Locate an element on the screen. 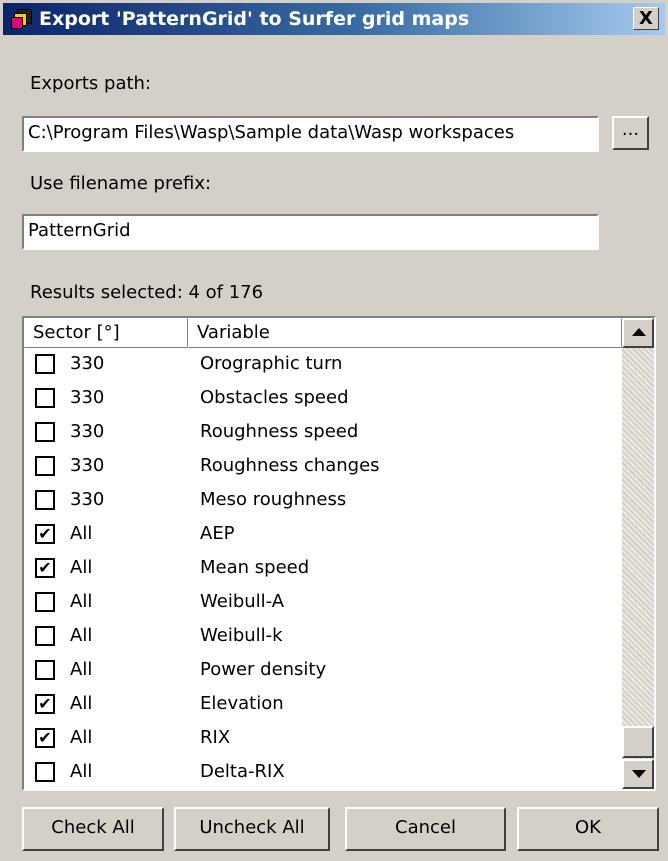 The width and height of the screenshot is (668, 861). column-header-variable: Variable is located at coordinates (405, 333).